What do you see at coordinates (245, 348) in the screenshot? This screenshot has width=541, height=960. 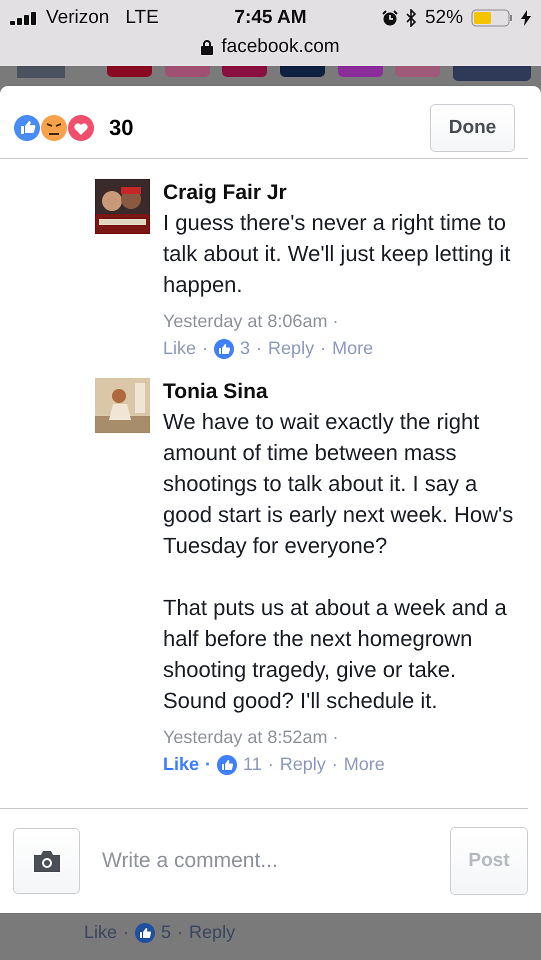 I see `like-count: 3` at bounding box center [245, 348].